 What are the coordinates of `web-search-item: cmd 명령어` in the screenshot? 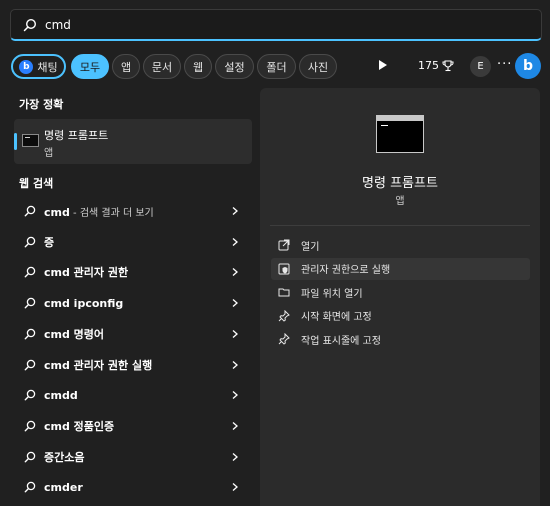 It's located at (133, 334).